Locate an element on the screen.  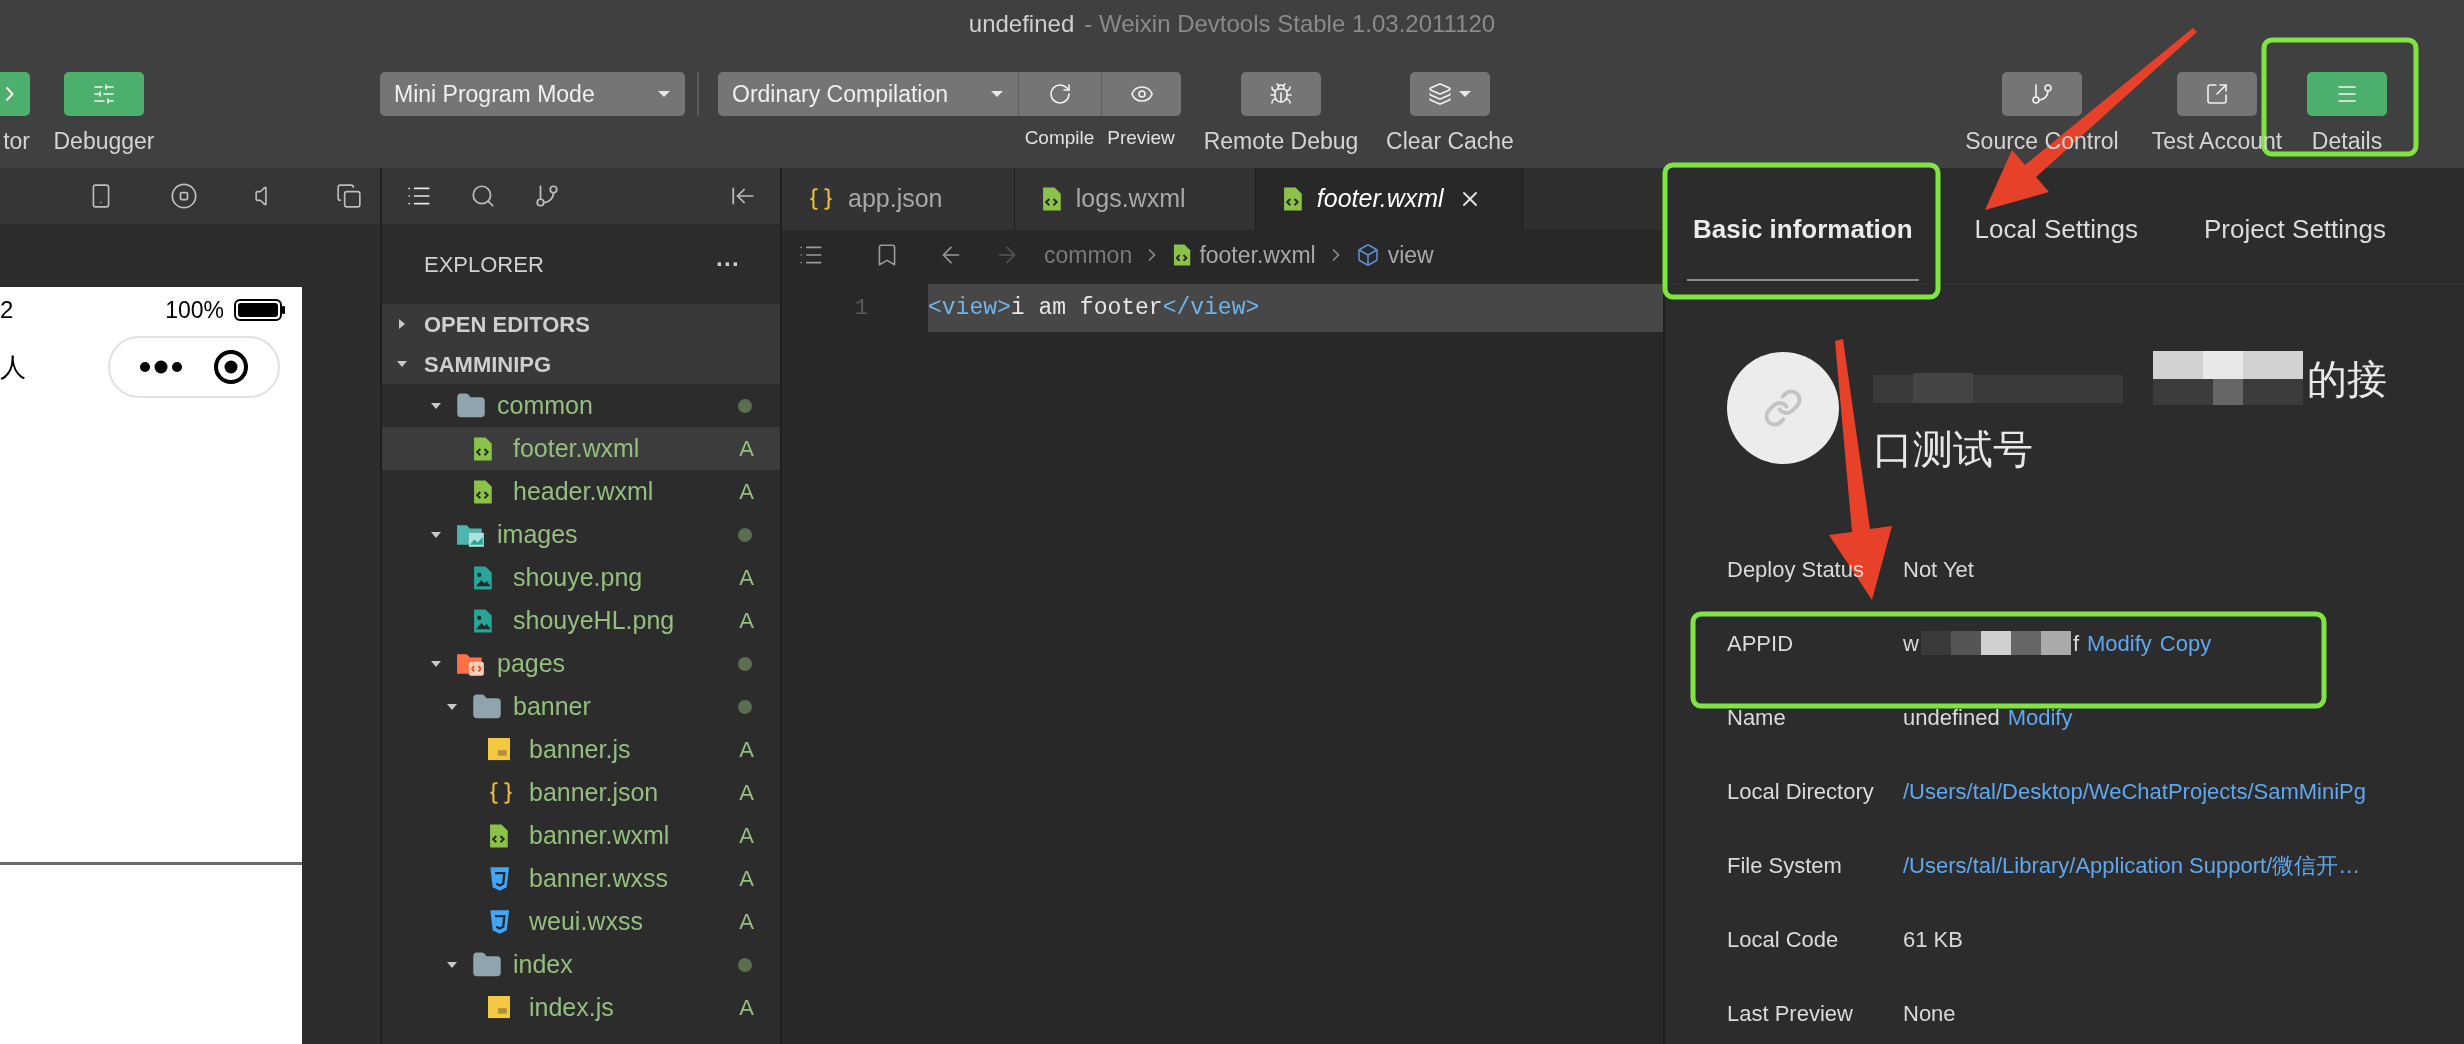
file-name: index.js is located at coordinates (571, 1007).